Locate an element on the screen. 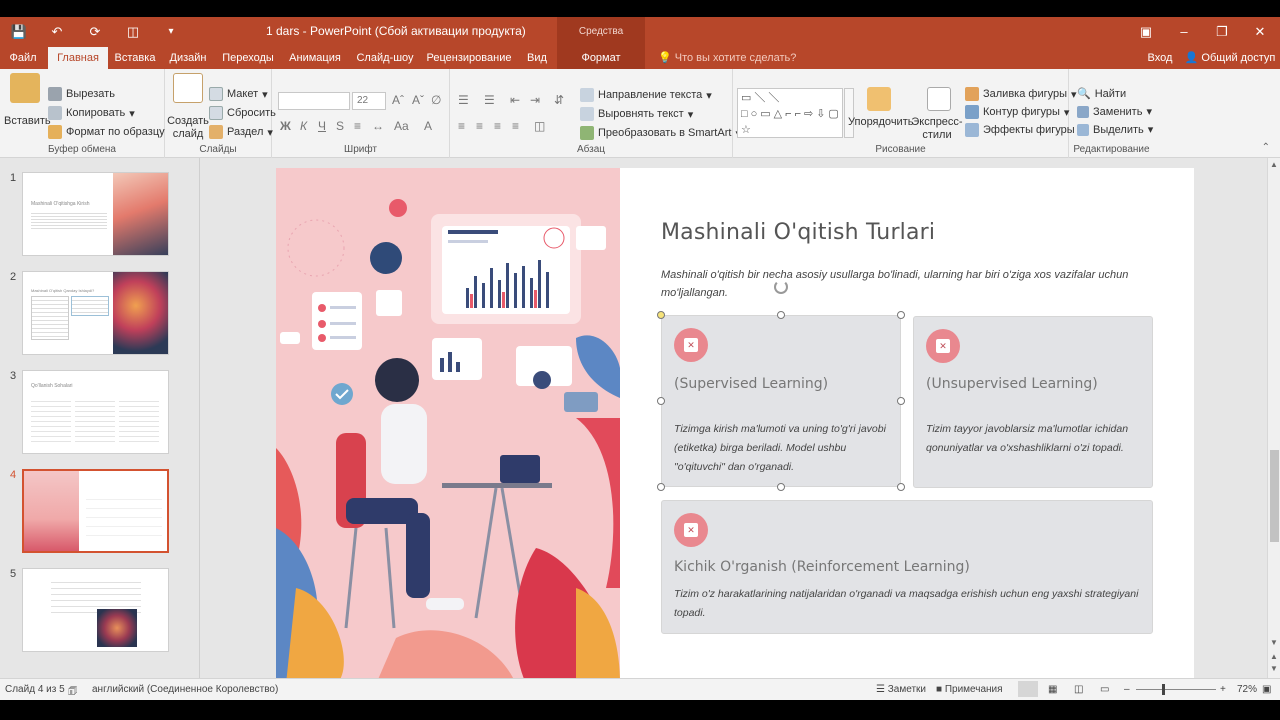 This screenshot has width=1280, height=720. restore-icon: ❐ is located at coordinates (1222, 32).